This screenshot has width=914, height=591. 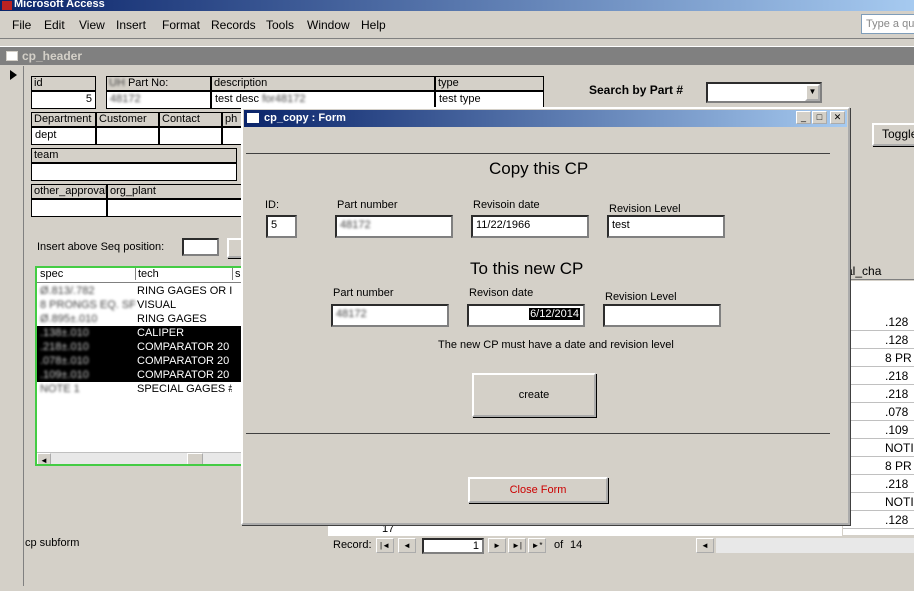 What do you see at coordinates (837, 117) in the screenshot?
I see `close-icon: ✕` at bounding box center [837, 117].